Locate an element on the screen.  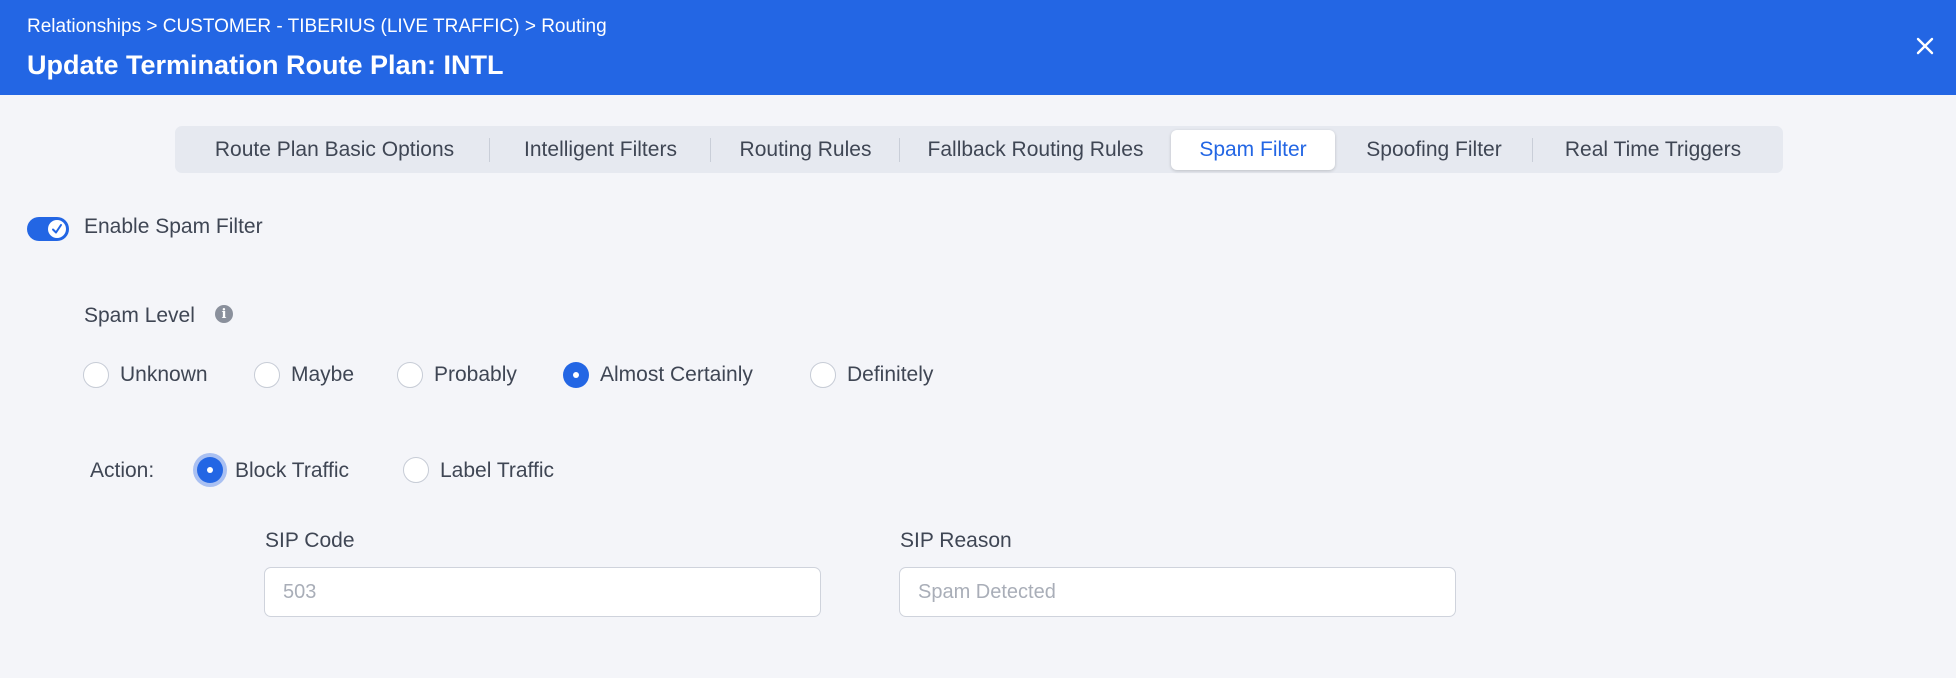
radio-spam-level-maybe is located at coordinates (267, 375).